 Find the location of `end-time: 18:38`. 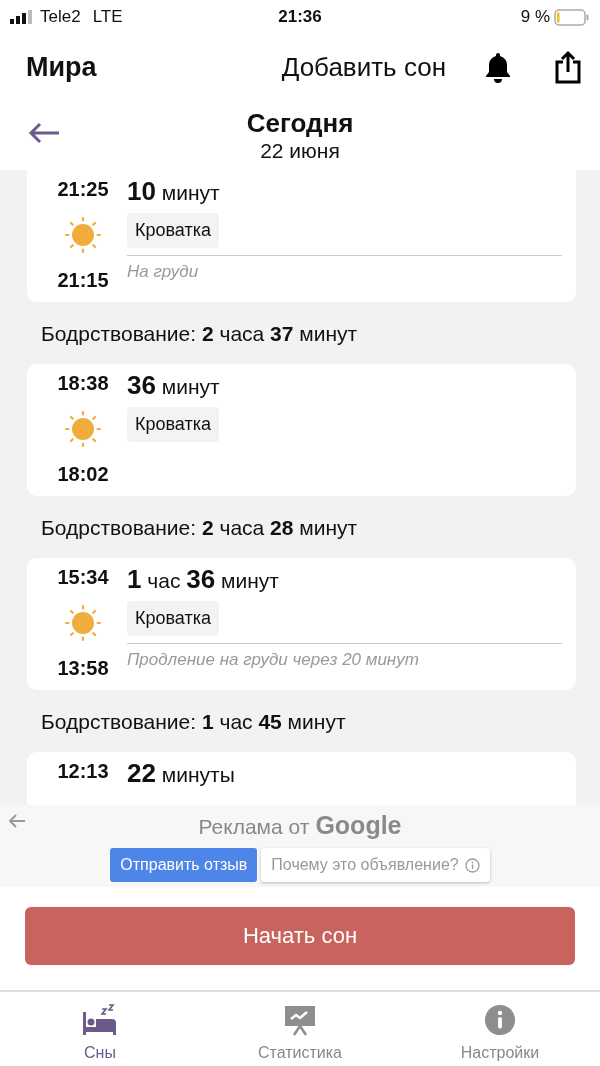

end-time: 18:38 is located at coordinates (83, 383).